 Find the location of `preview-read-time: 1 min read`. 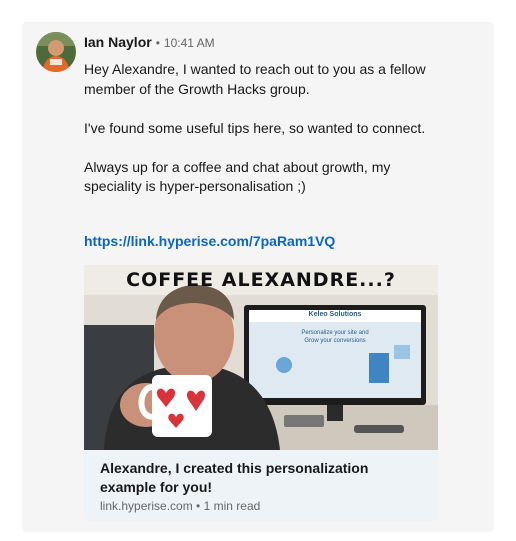

preview-read-time: 1 min read is located at coordinates (232, 506).